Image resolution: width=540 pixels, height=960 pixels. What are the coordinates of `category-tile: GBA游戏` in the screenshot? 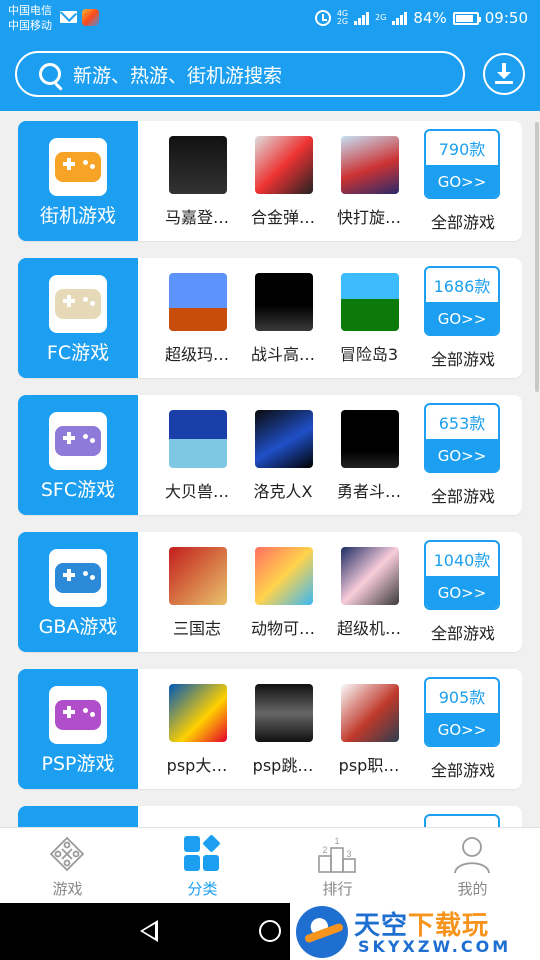 It's located at (78, 592).